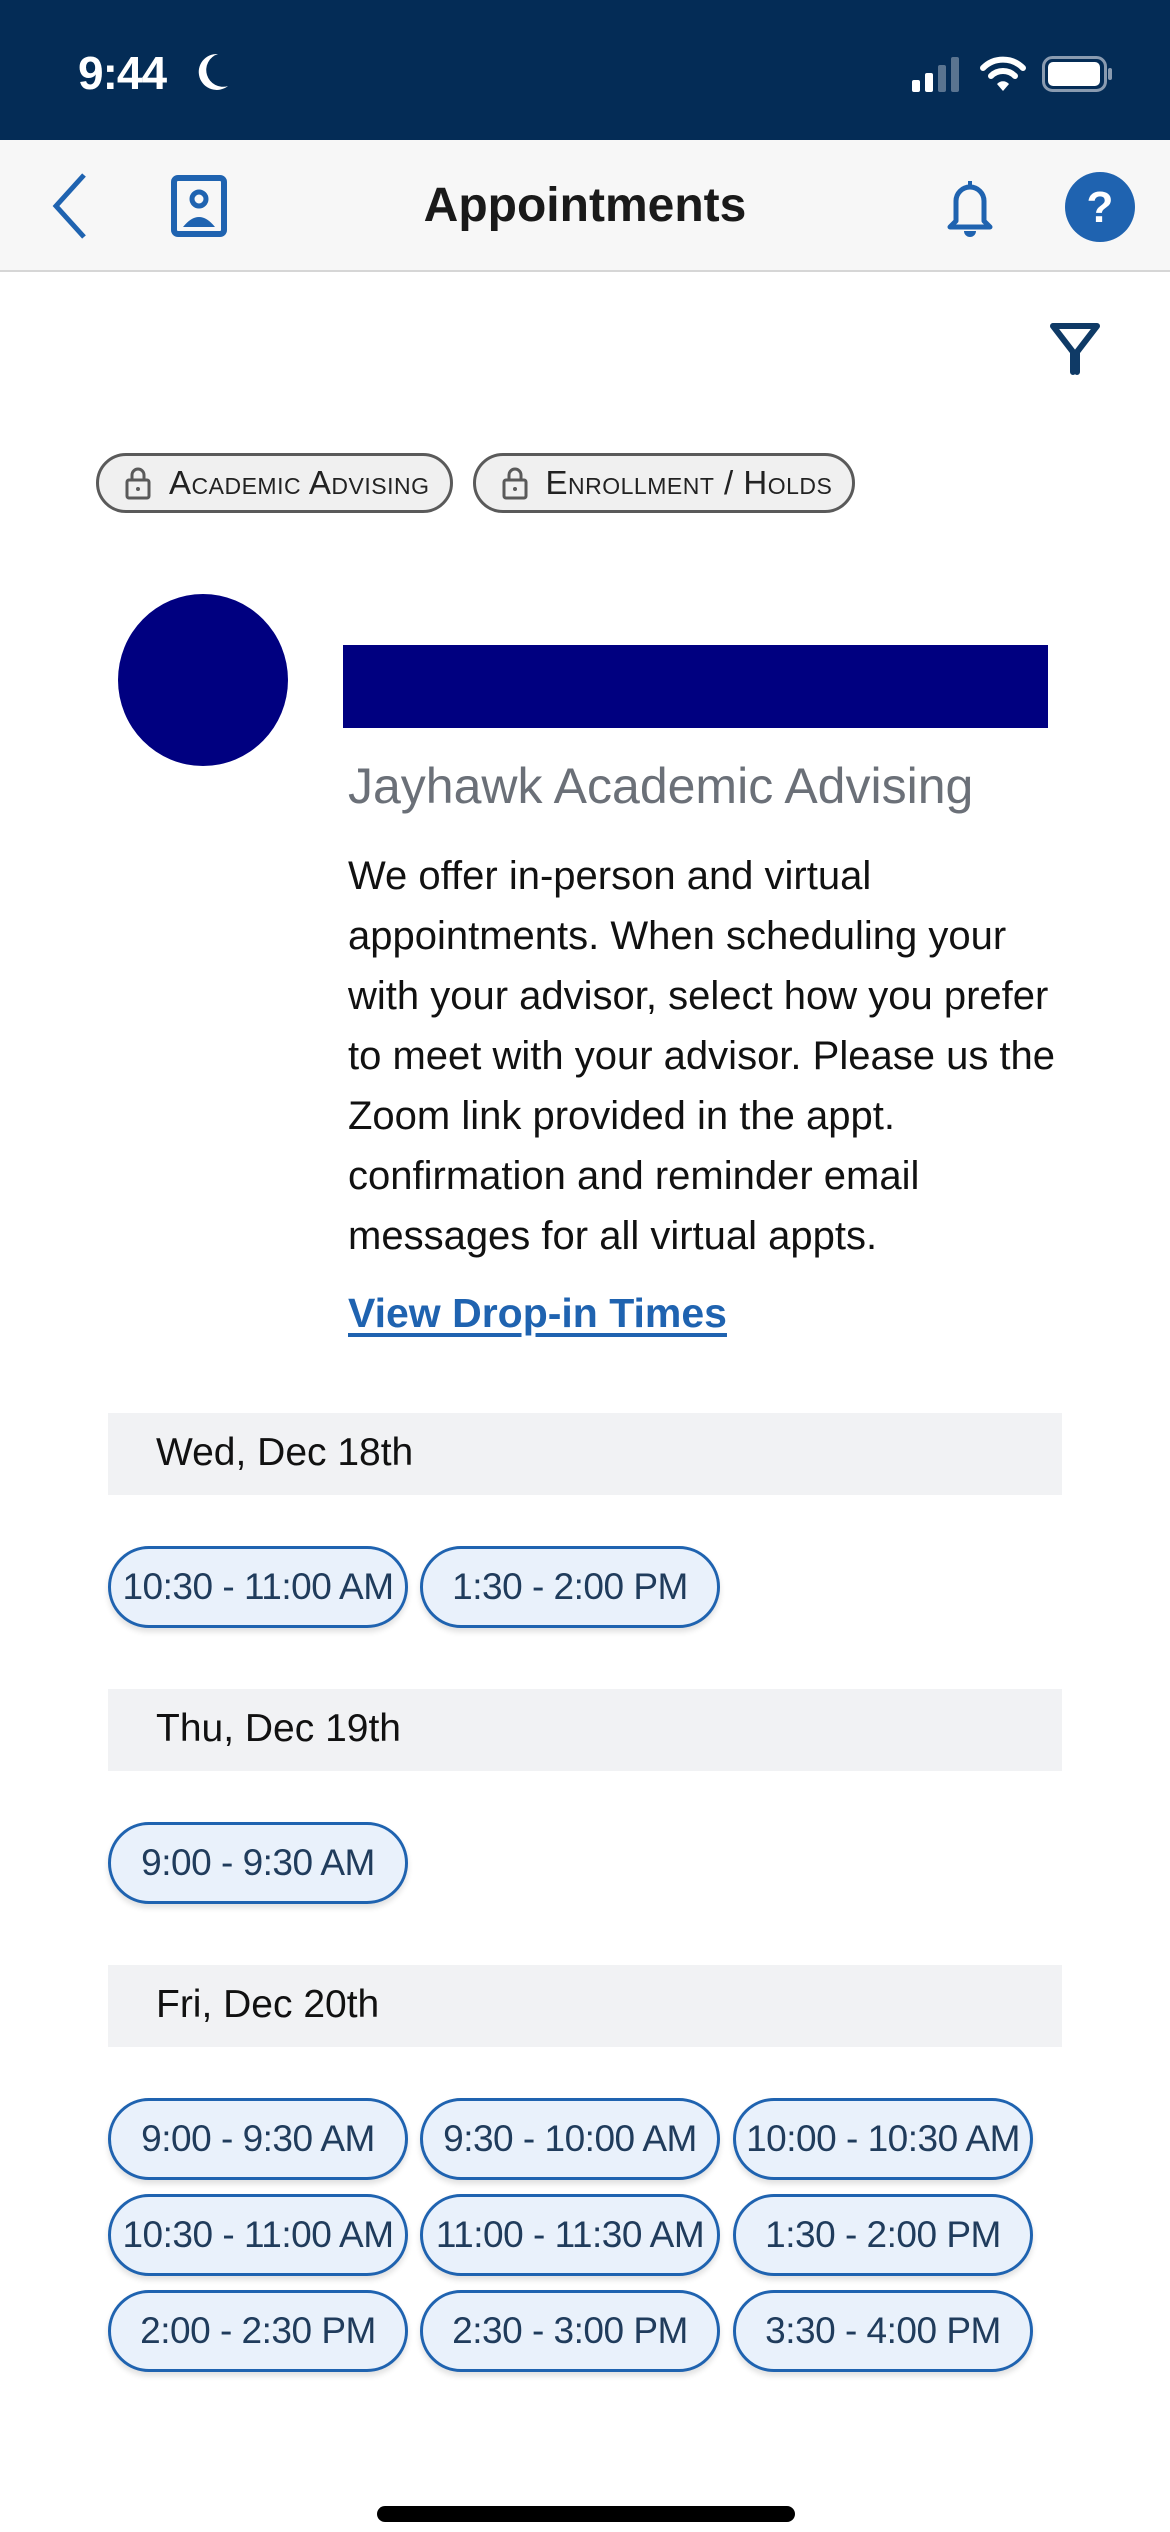 The height and width of the screenshot is (2532, 1170). Describe the element at coordinates (585, 70) in the screenshot. I see `status-bar: 9:44` at that location.